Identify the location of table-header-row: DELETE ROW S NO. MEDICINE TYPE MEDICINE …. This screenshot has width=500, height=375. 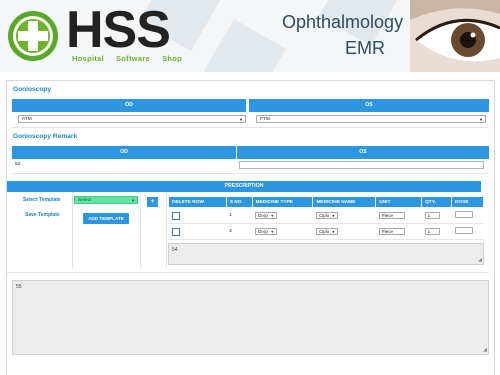
(326, 202).